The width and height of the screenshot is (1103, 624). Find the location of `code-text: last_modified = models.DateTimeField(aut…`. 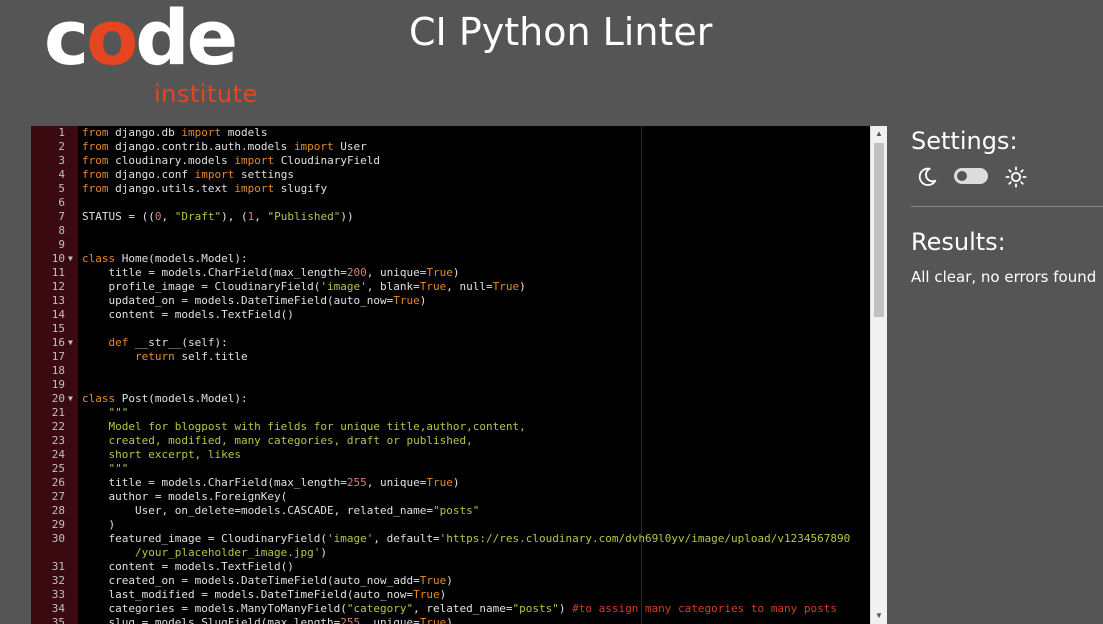

code-text: last_modified = models.DateTimeField(aut… is located at coordinates (264, 594).